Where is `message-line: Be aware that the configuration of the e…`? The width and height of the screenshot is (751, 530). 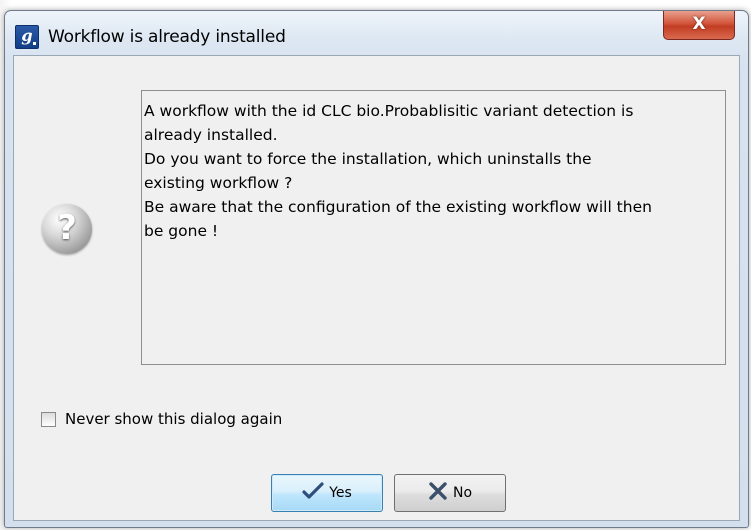 message-line: Be aware that the configuration of the e… is located at coordinates (398, 207).